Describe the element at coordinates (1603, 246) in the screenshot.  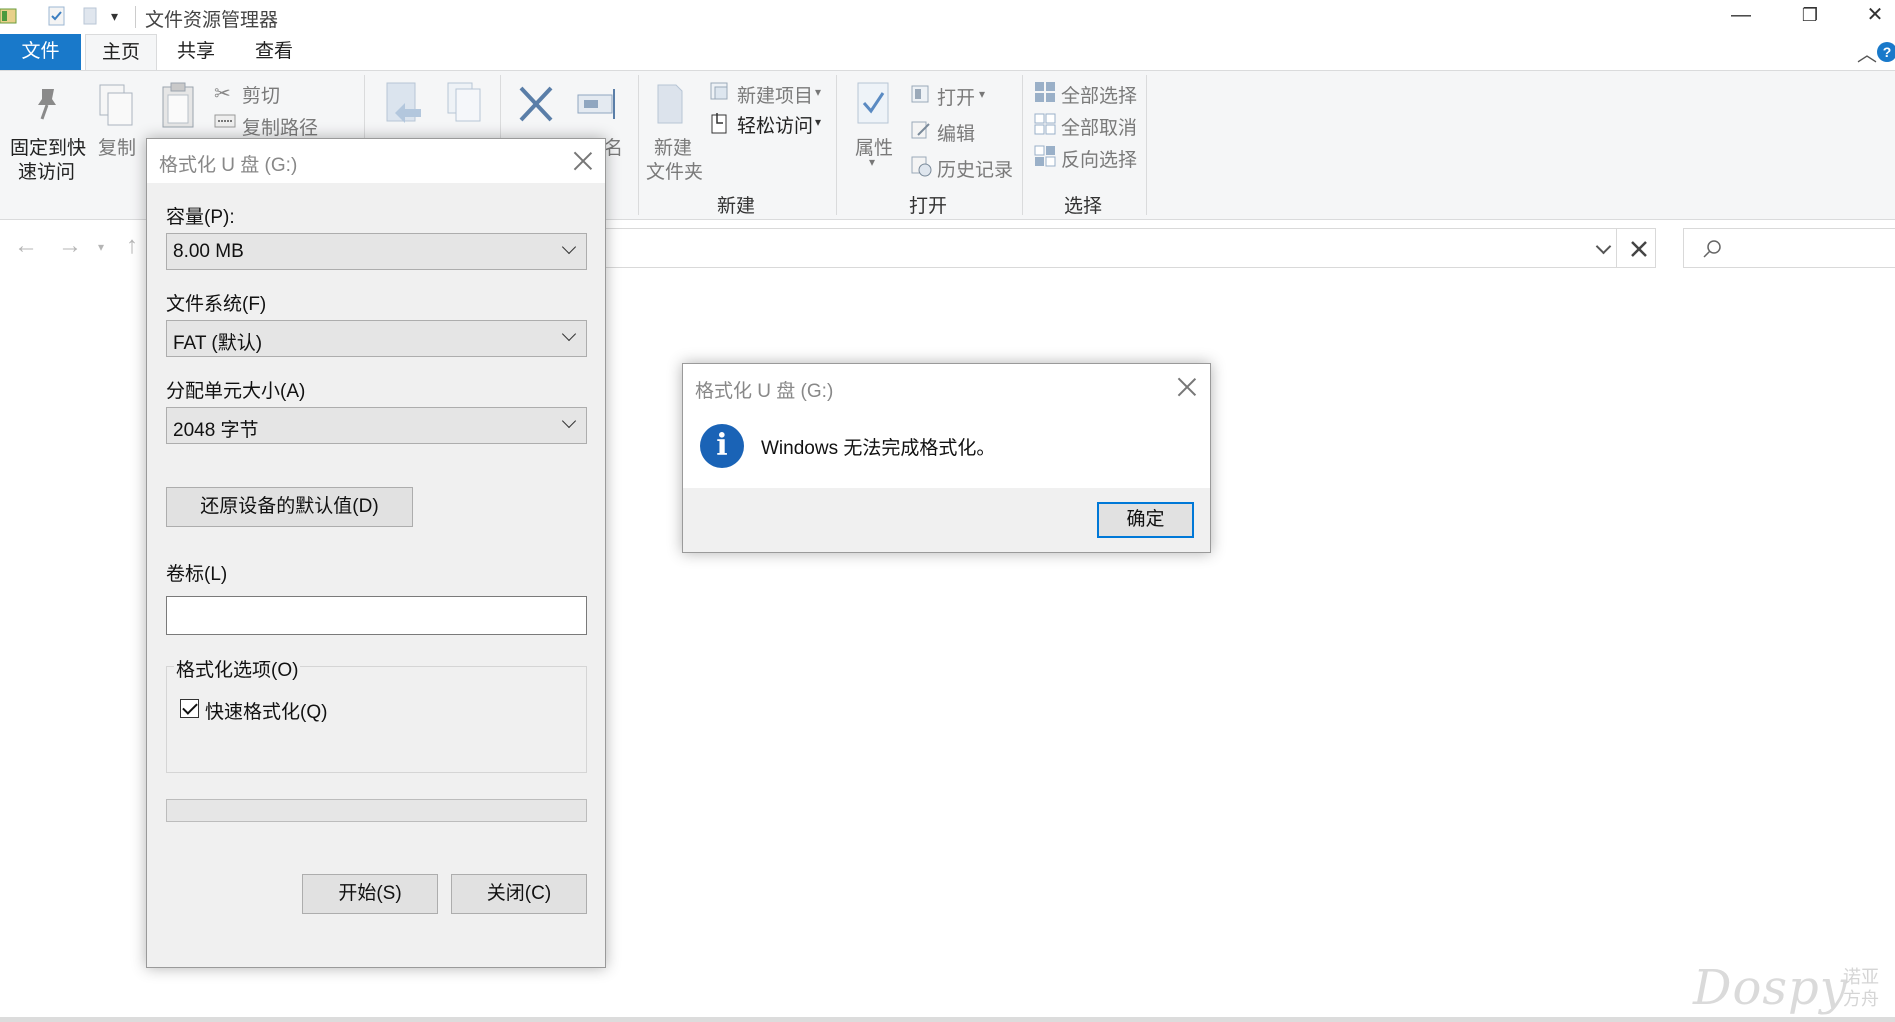
I see `address-history-chevron-icon` at that location.